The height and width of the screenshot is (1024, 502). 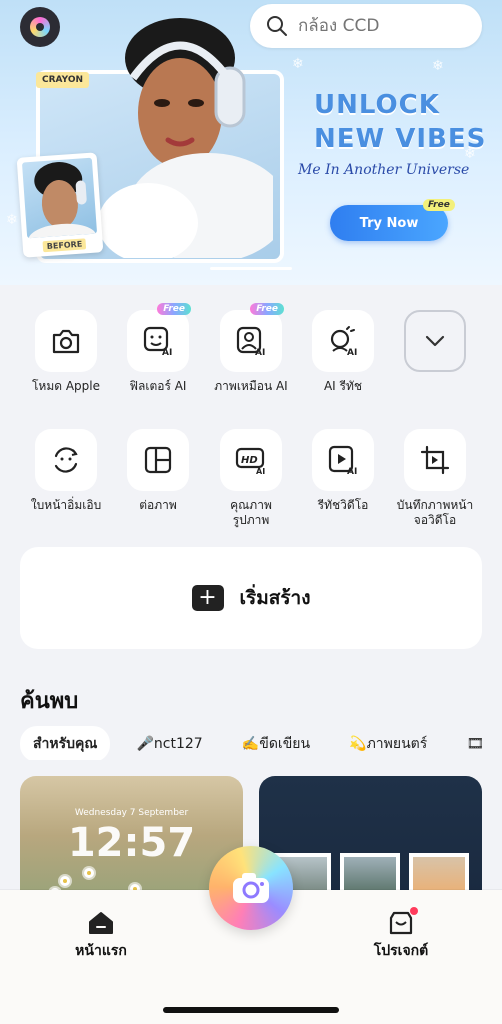 What do you see at coordinates (384, 170) in the screenshot?
I see `banner-subline: Me In Another Universe` at bounding box center [384, 170].